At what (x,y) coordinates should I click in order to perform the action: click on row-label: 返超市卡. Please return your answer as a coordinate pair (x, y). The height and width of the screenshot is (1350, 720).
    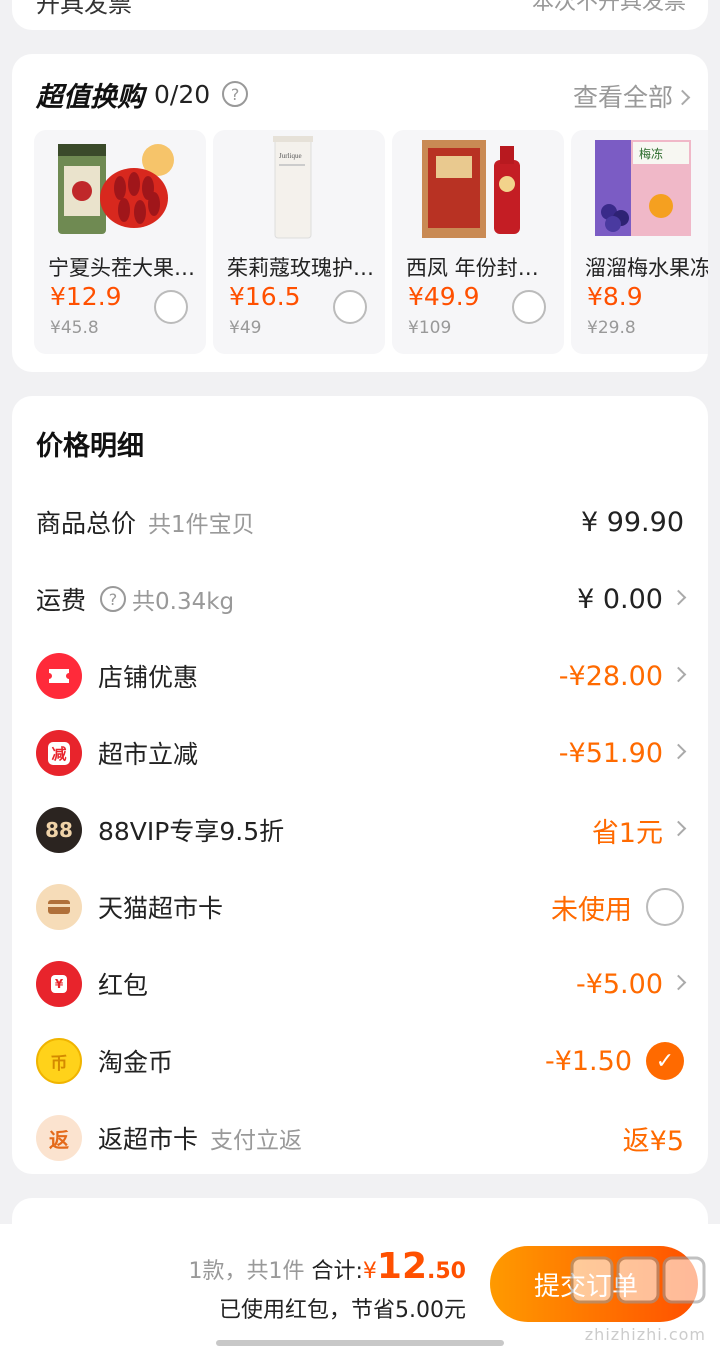
    Looking at the image, I should click on (148, 1139).